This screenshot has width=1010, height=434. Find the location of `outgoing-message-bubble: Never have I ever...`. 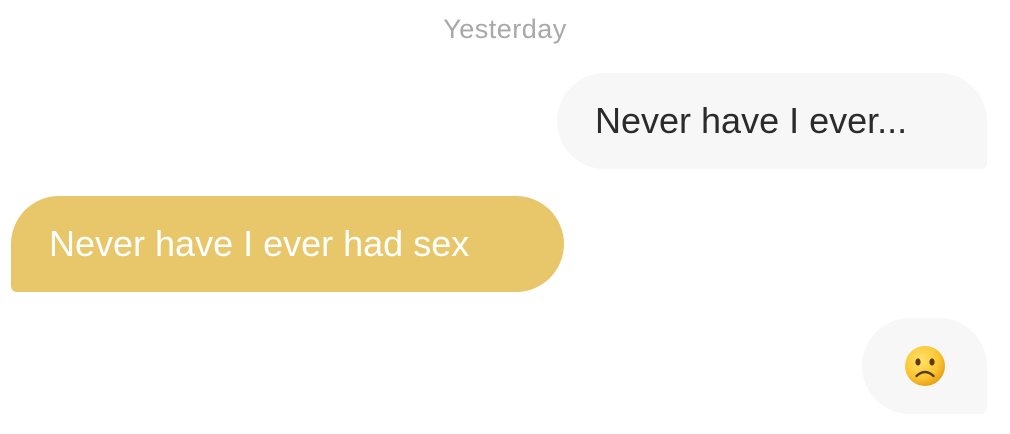

outgoing-message-bubble: Never have I ever... is located at coordinates (772, 121).